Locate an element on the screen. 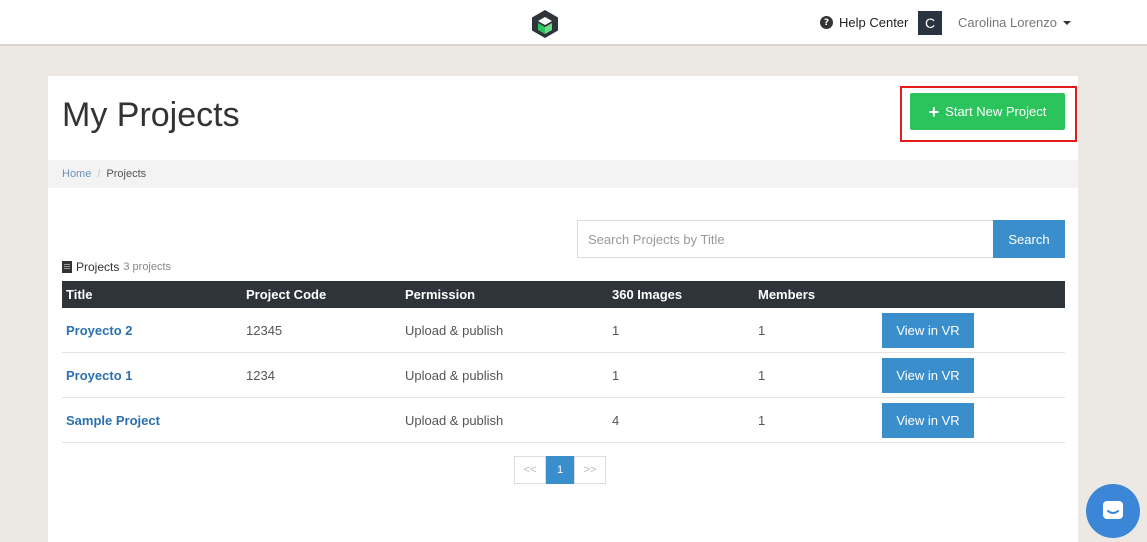  start-new-project-label: Start New Project is located at coordinates (996, 111).